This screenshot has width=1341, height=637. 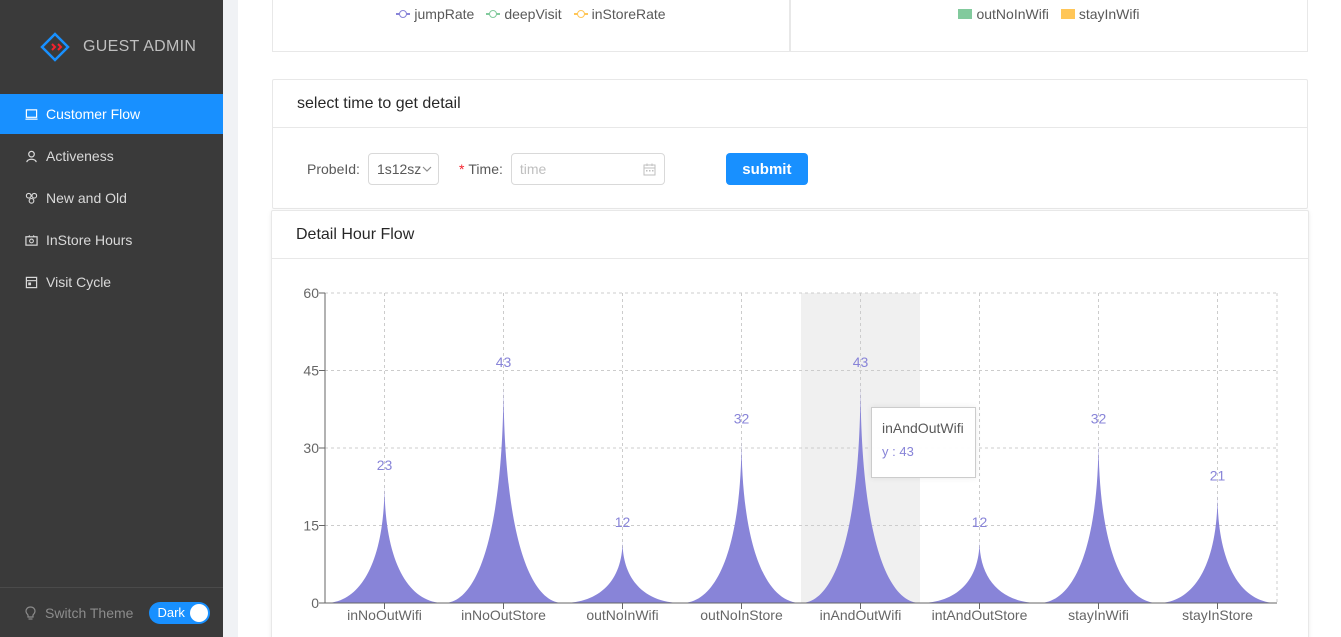 What do you see at coordinates (741, 520) in the screenshot?
I see `bar-spike-outNoInStore` at bounding box center [741, 520].